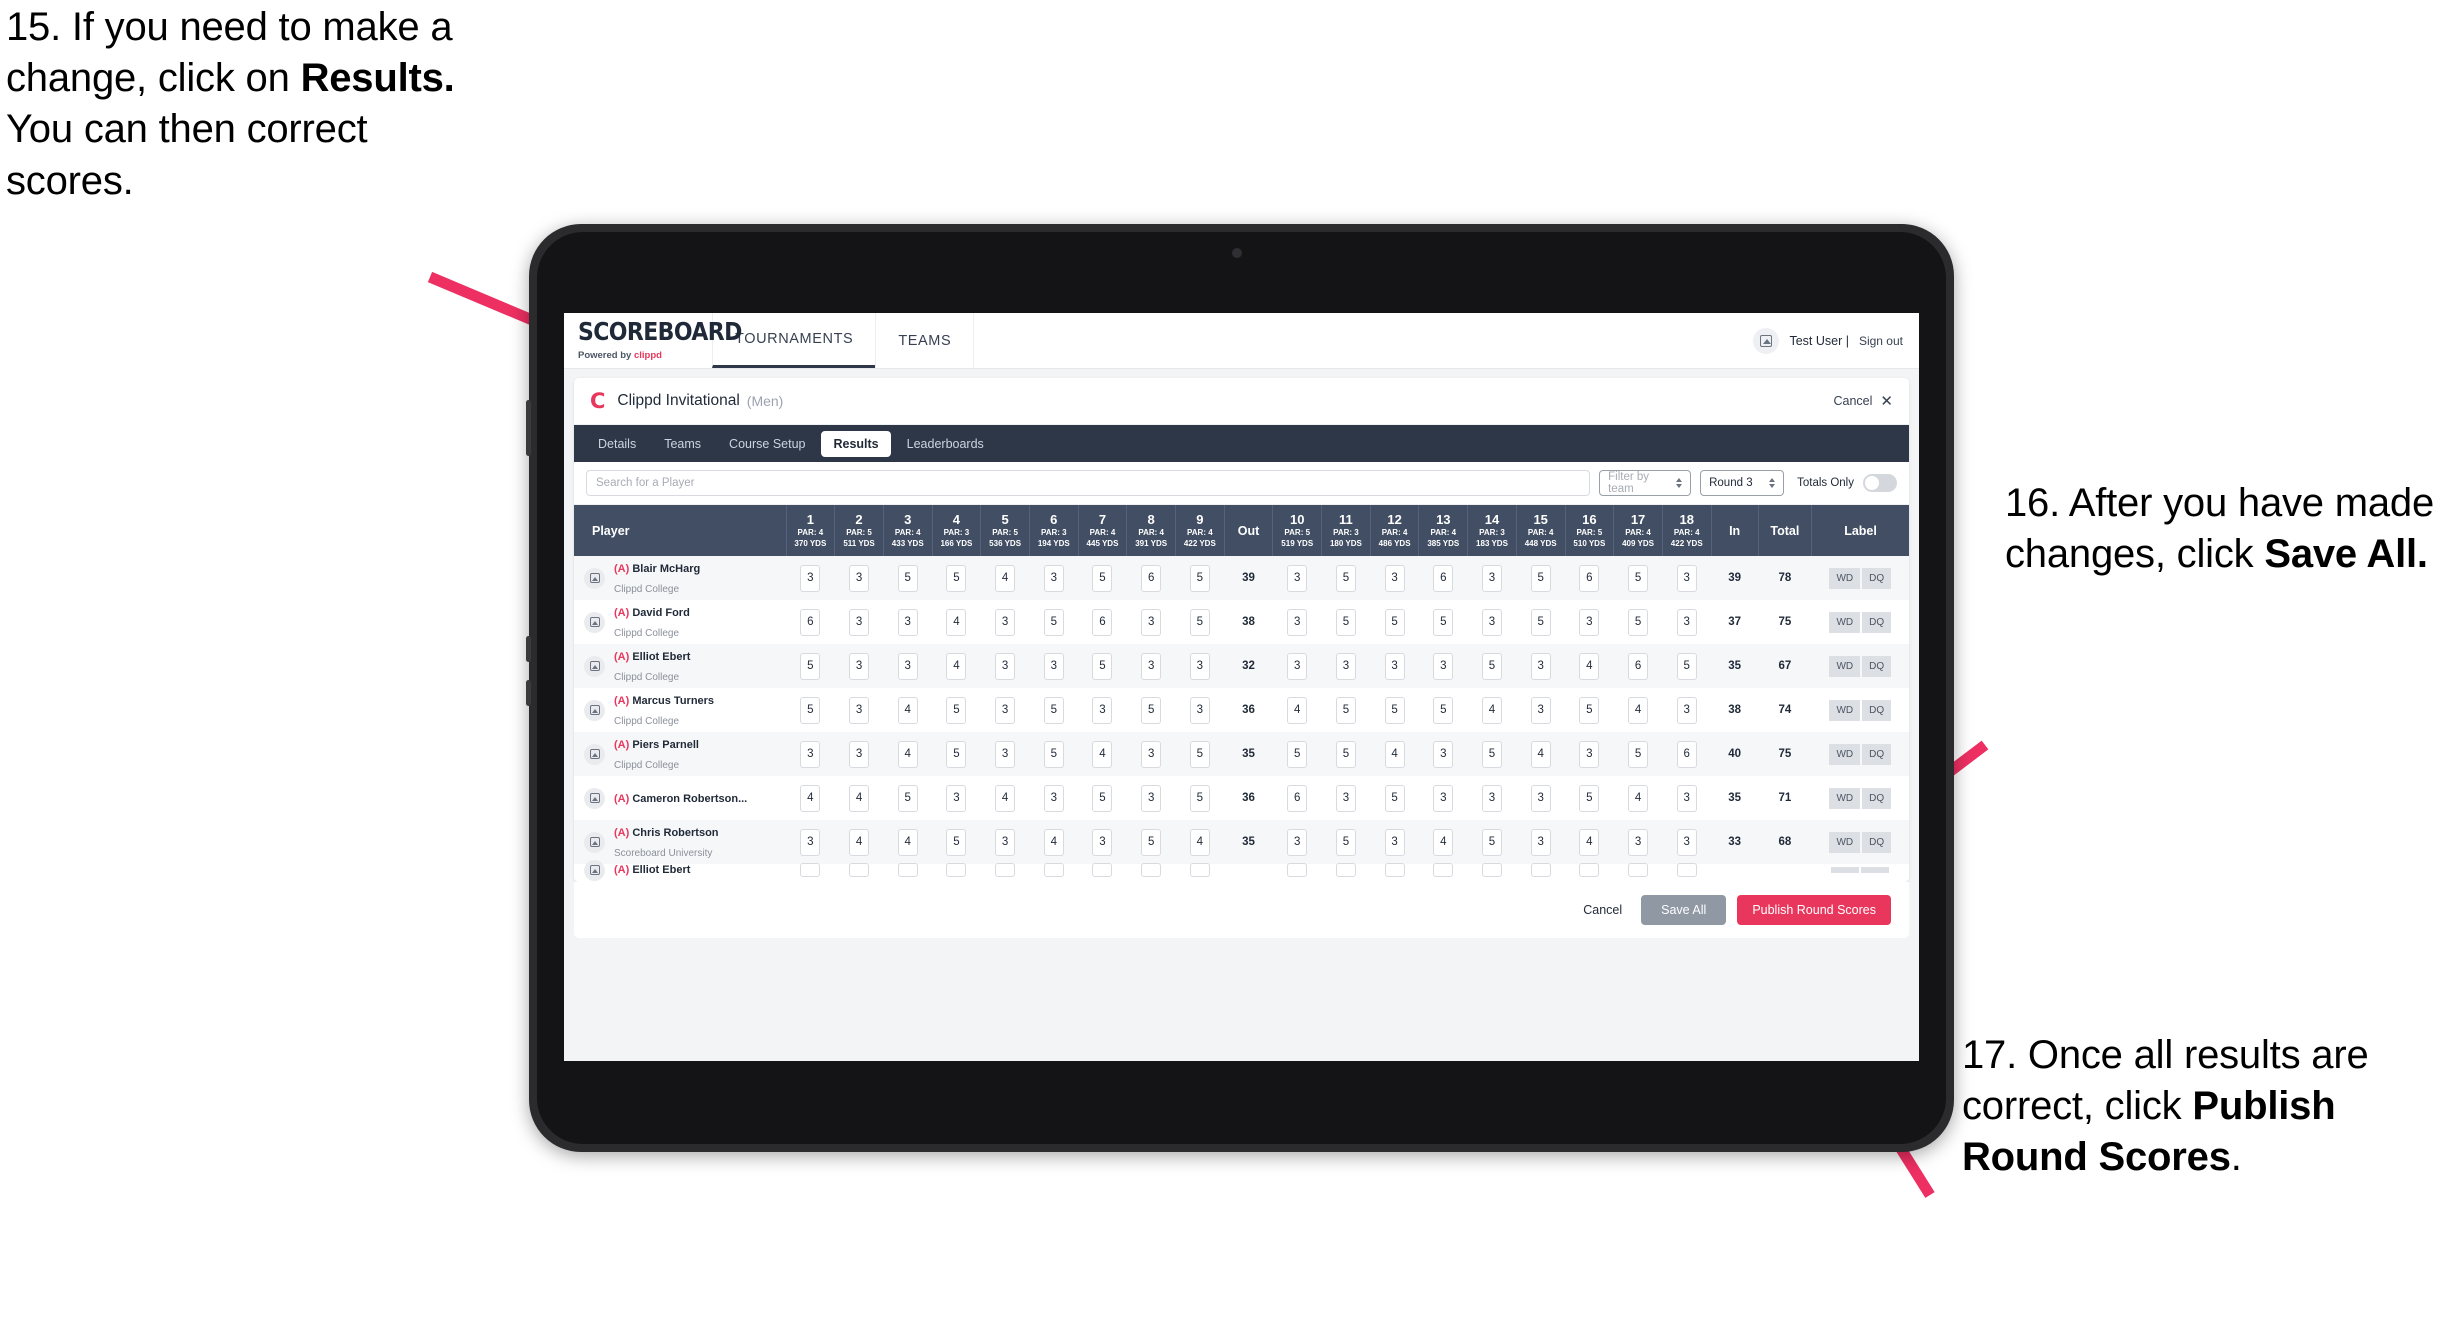 The image size is (2464, 1326). What do you see at coordinates (1297, 798) in the screenshot?
I see `score-cell-hole-10: 6` at bounding box center [1297, 798].